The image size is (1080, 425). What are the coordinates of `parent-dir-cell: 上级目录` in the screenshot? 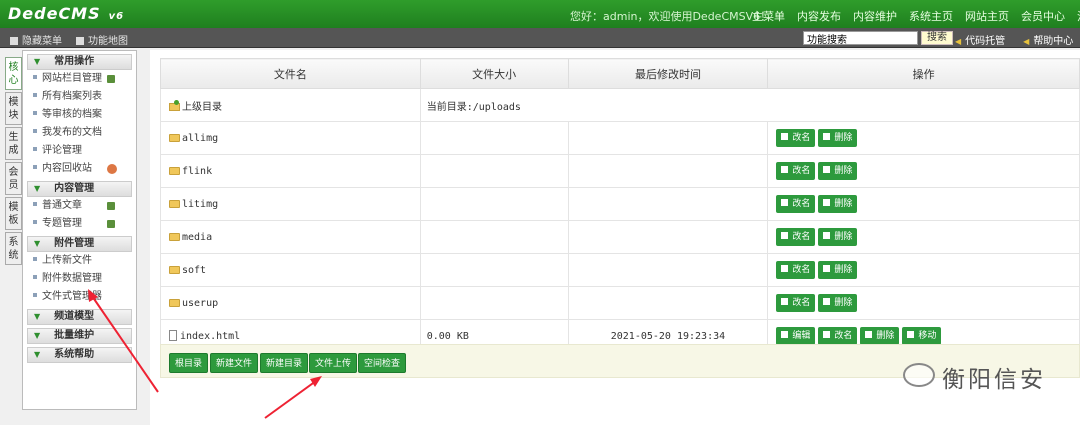 It's located at (290, 105).